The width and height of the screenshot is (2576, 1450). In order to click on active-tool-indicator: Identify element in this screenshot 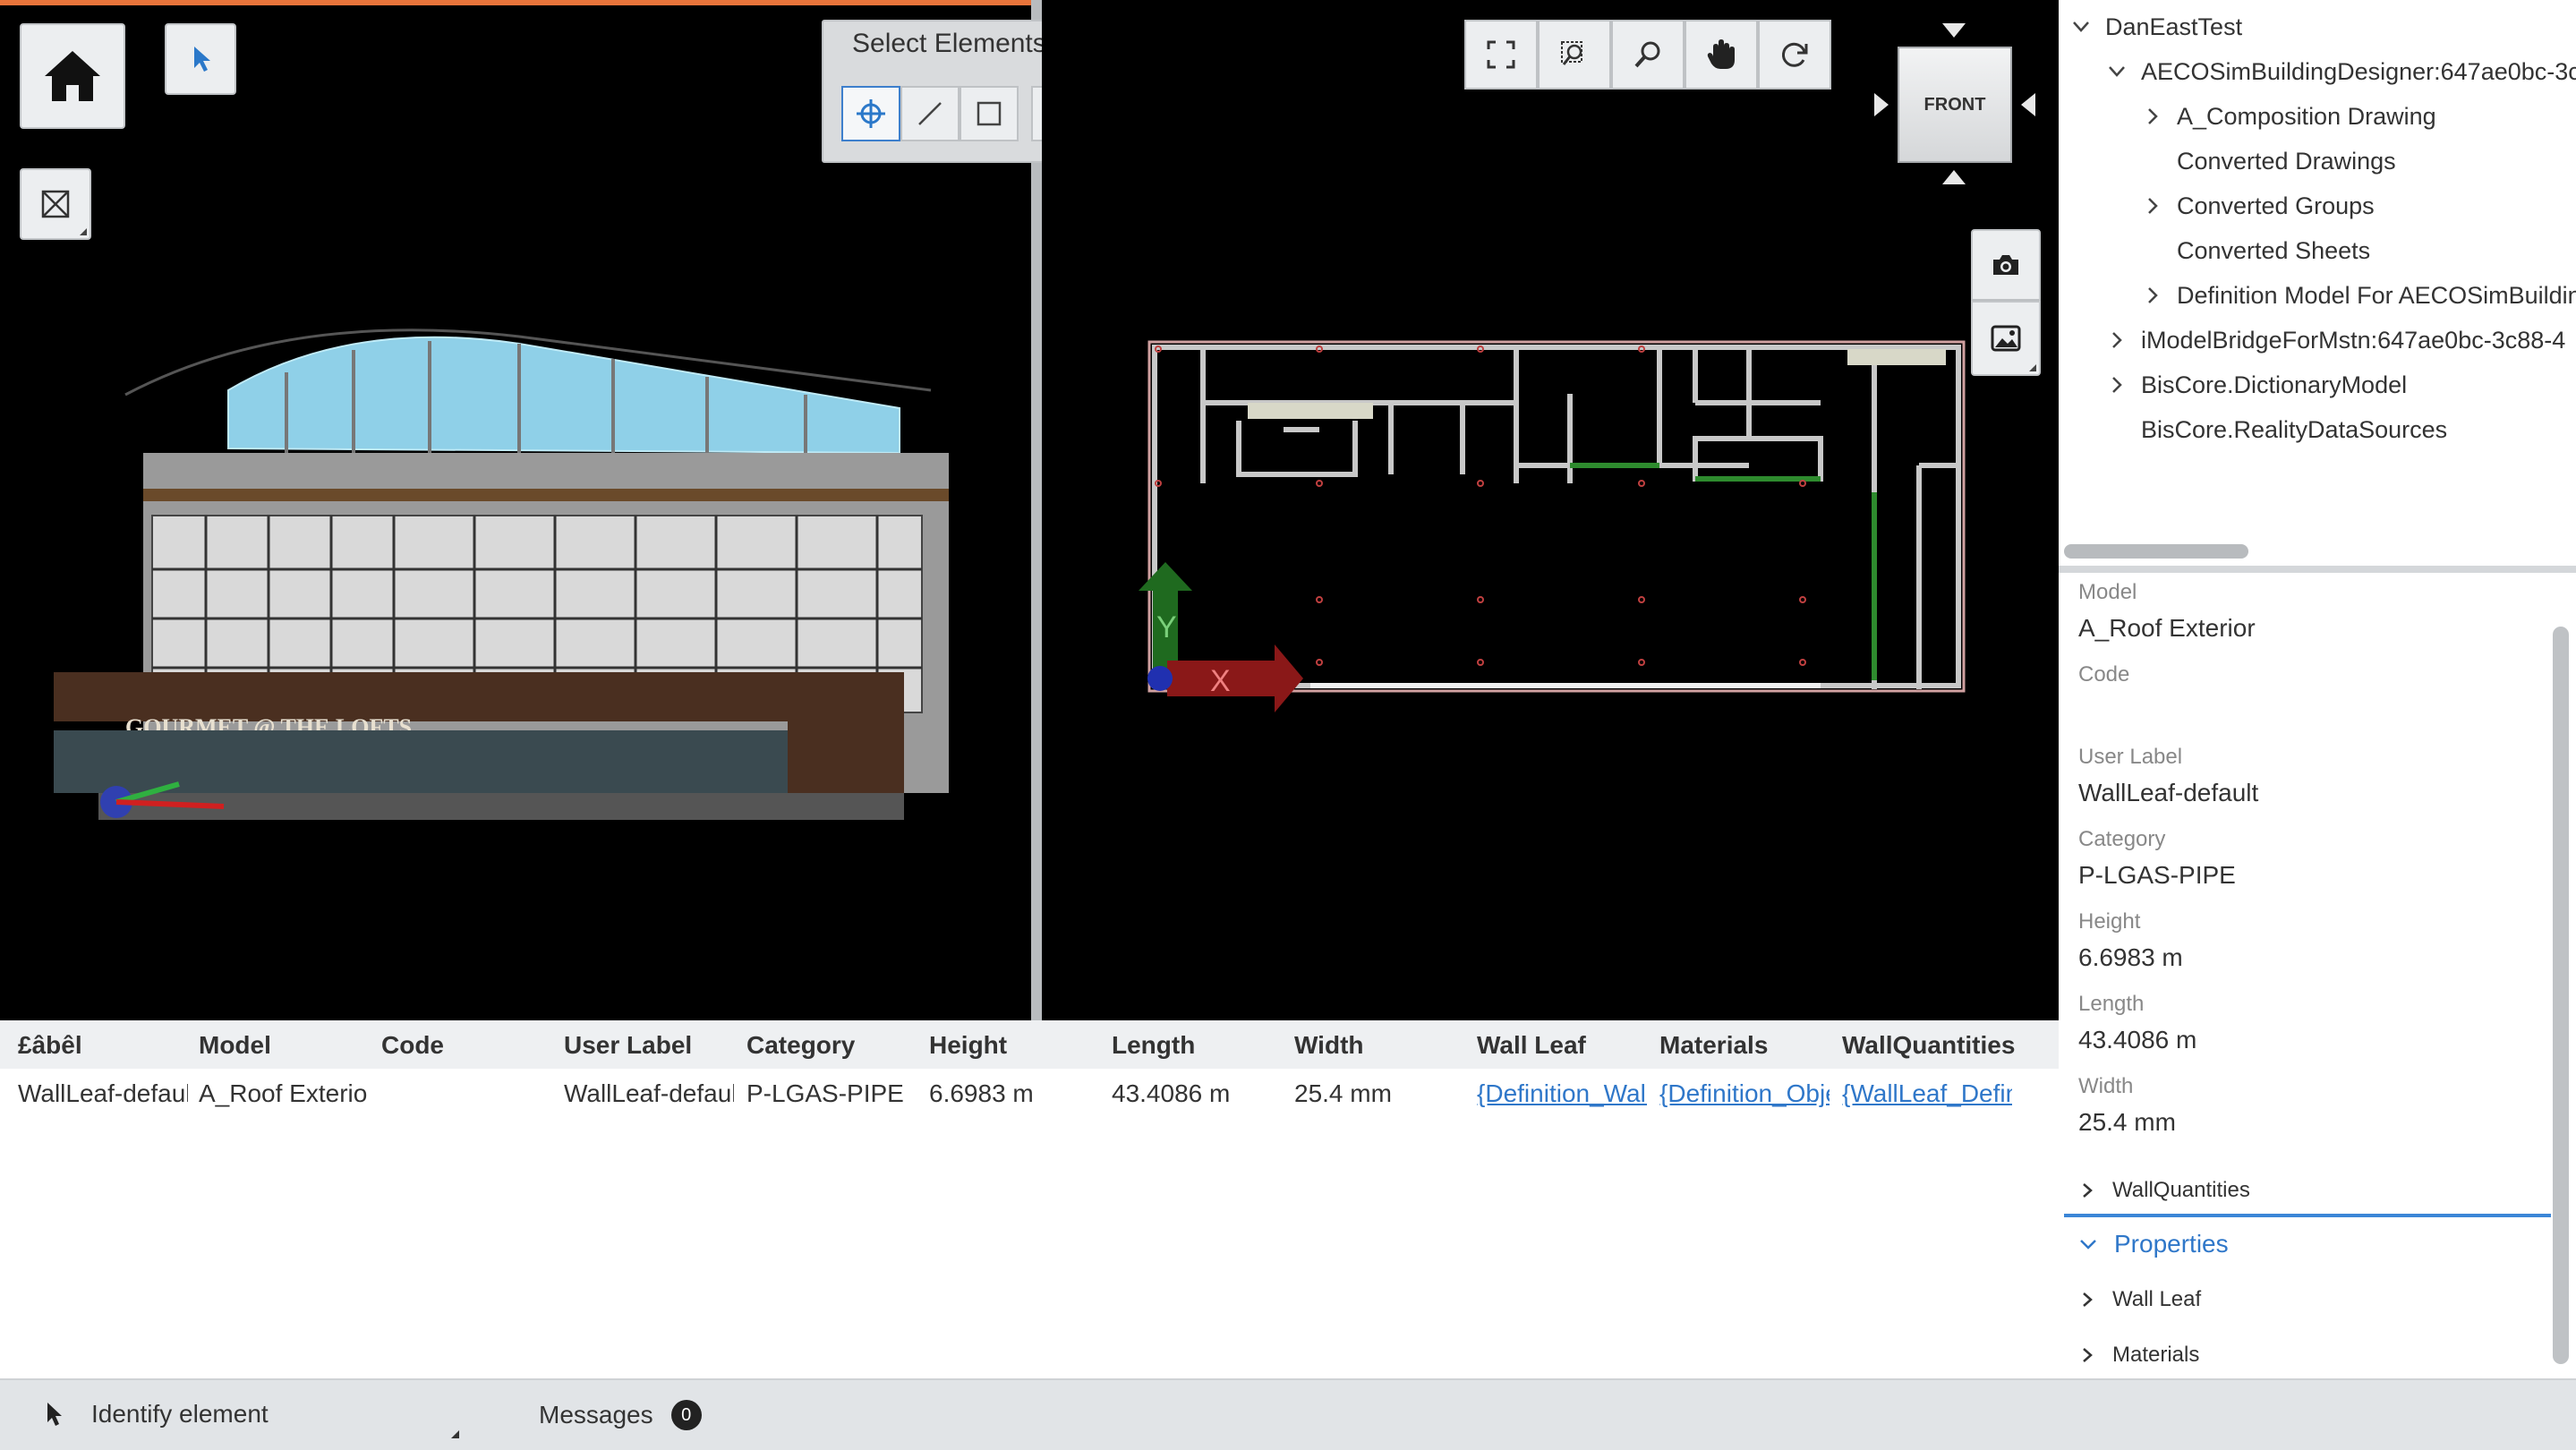, I will do `click(156, 1414)`.